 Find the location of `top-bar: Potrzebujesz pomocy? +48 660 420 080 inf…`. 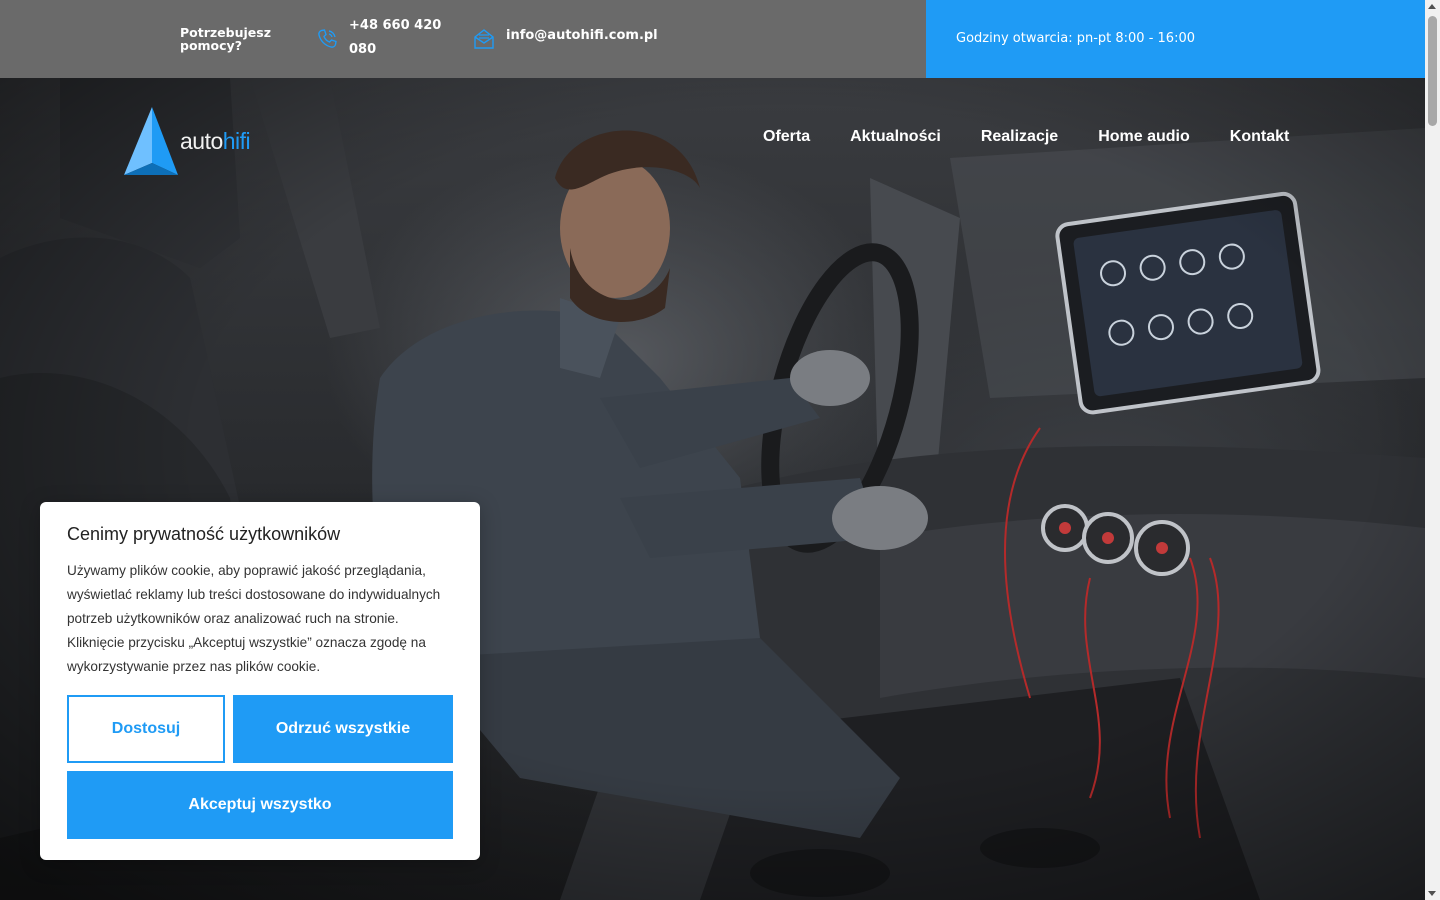

top-bar: Potrzebujesz pomocy? +48 660 420 080 inf… is located at coordinates (712, 39).